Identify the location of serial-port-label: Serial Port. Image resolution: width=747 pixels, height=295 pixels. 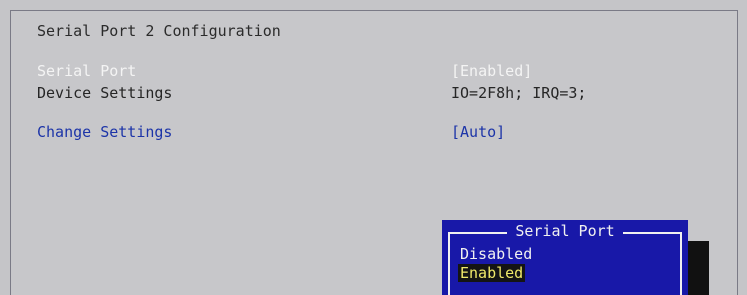
(86, 71).